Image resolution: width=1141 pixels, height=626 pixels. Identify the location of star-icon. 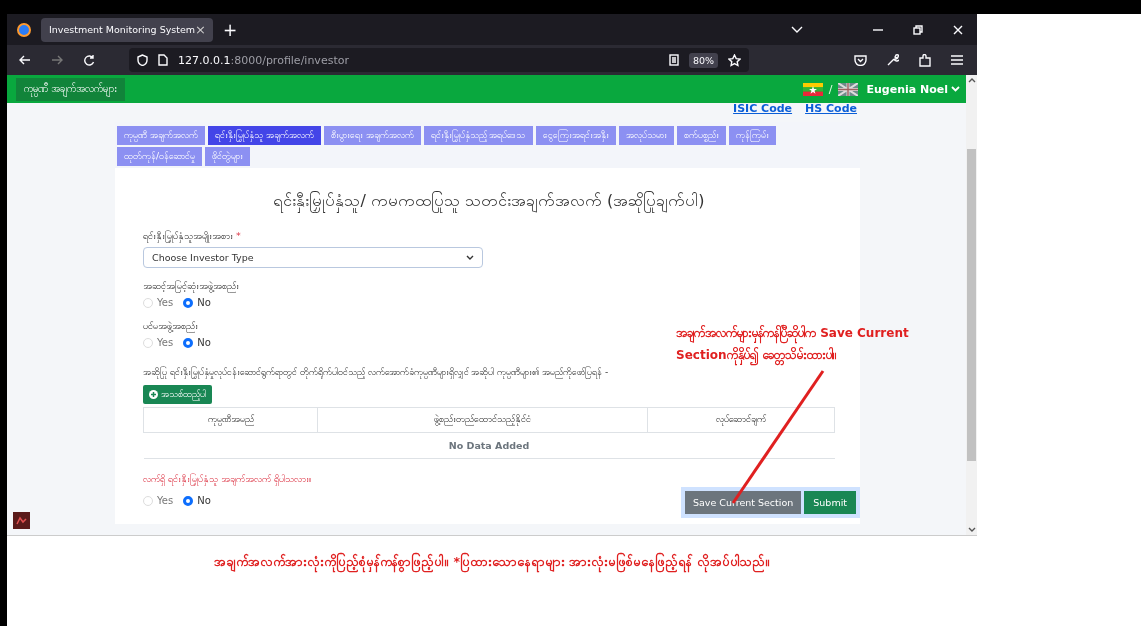
(734, 60).